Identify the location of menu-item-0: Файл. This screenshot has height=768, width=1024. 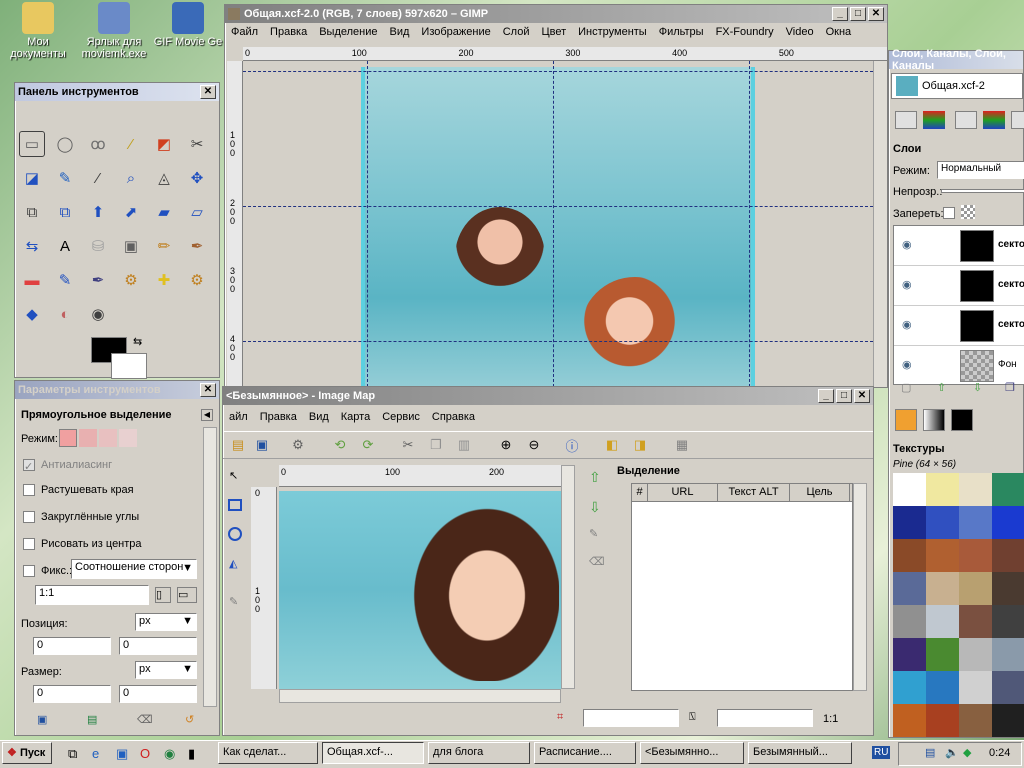
(244, 32).